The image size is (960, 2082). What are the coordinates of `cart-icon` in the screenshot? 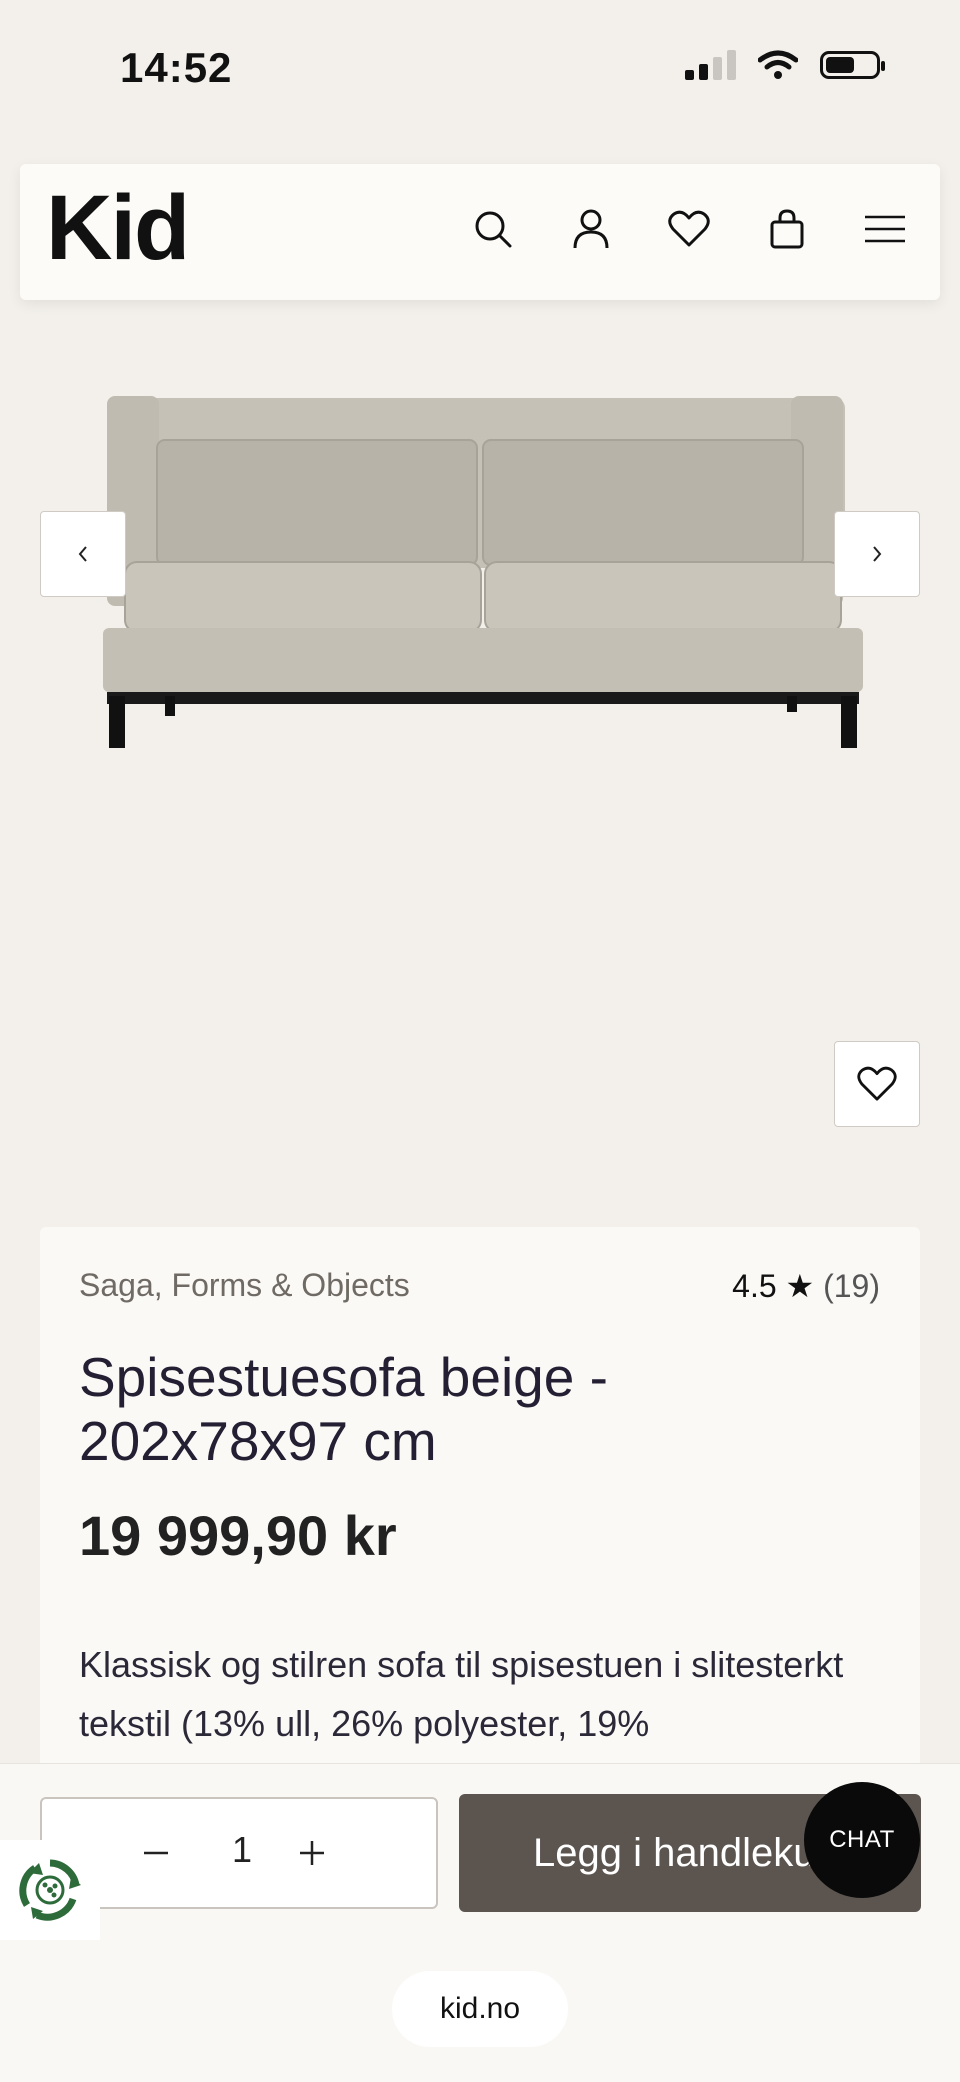 It's located at (787, 229).